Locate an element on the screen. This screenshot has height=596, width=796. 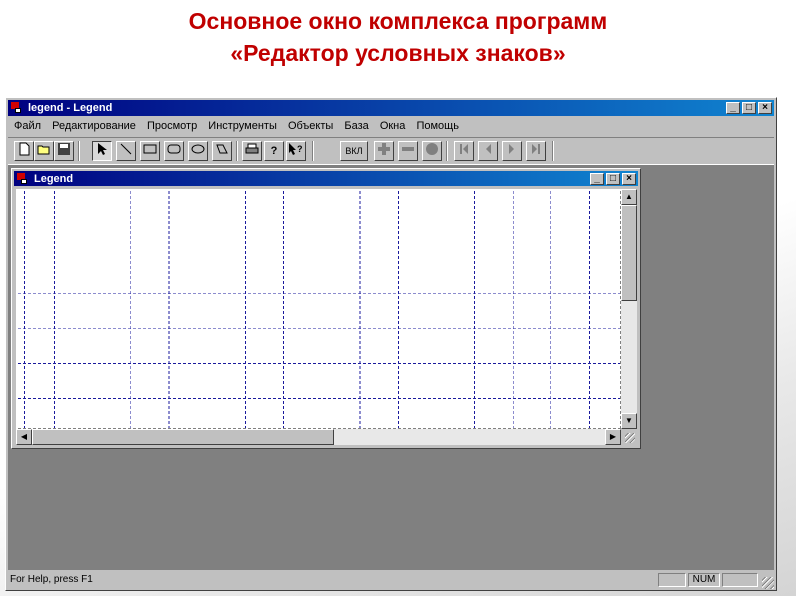
add-icon is located at coordinates (384, 151).